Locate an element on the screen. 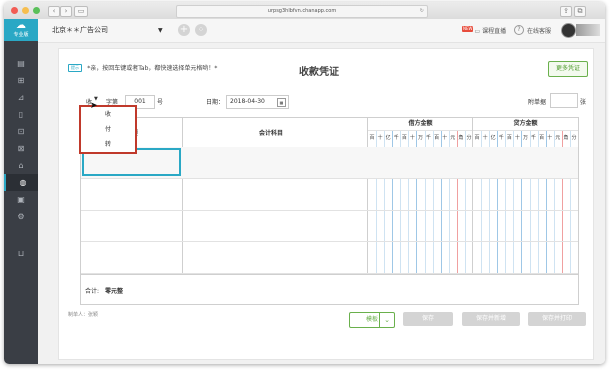 The height and width of the screenshot is (373, 610). dropdown-option: 转 is located at coordinates (108, 144).